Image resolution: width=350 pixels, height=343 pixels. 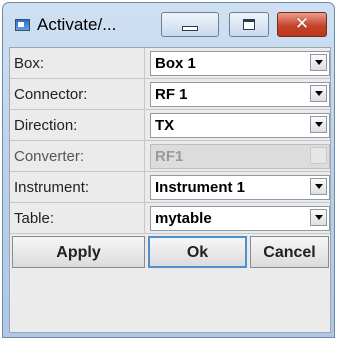 What do you see at coordinates (240, 156) in the screenshot?
I see `converter-select: RF1` at bounding box center [240, 156].